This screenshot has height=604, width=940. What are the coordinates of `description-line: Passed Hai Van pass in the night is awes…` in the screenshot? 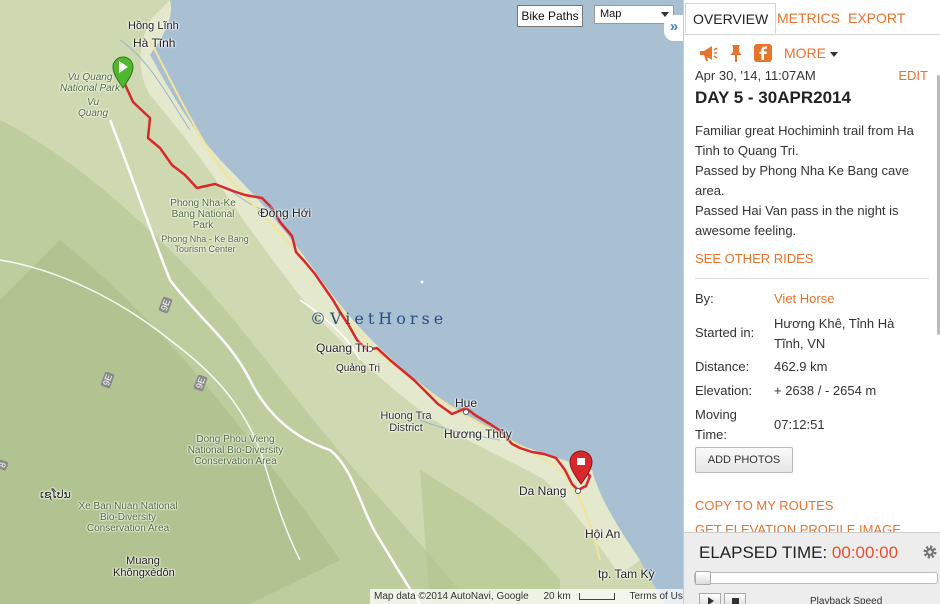 It's located at (797, 220).